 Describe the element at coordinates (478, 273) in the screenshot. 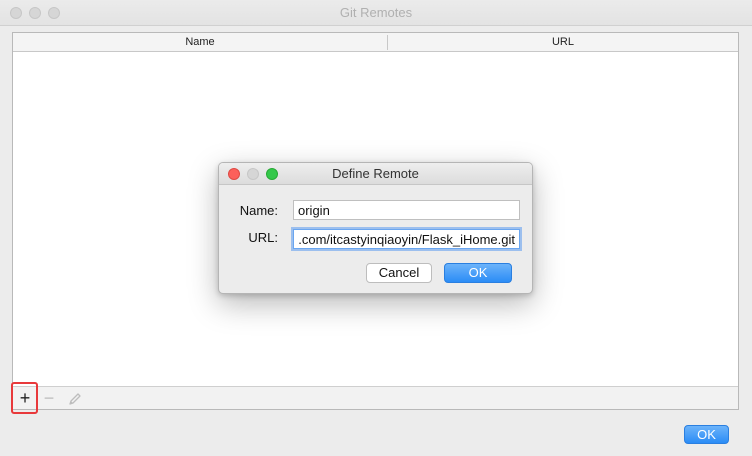

I see `dialog-ok-button: OK` at that location.